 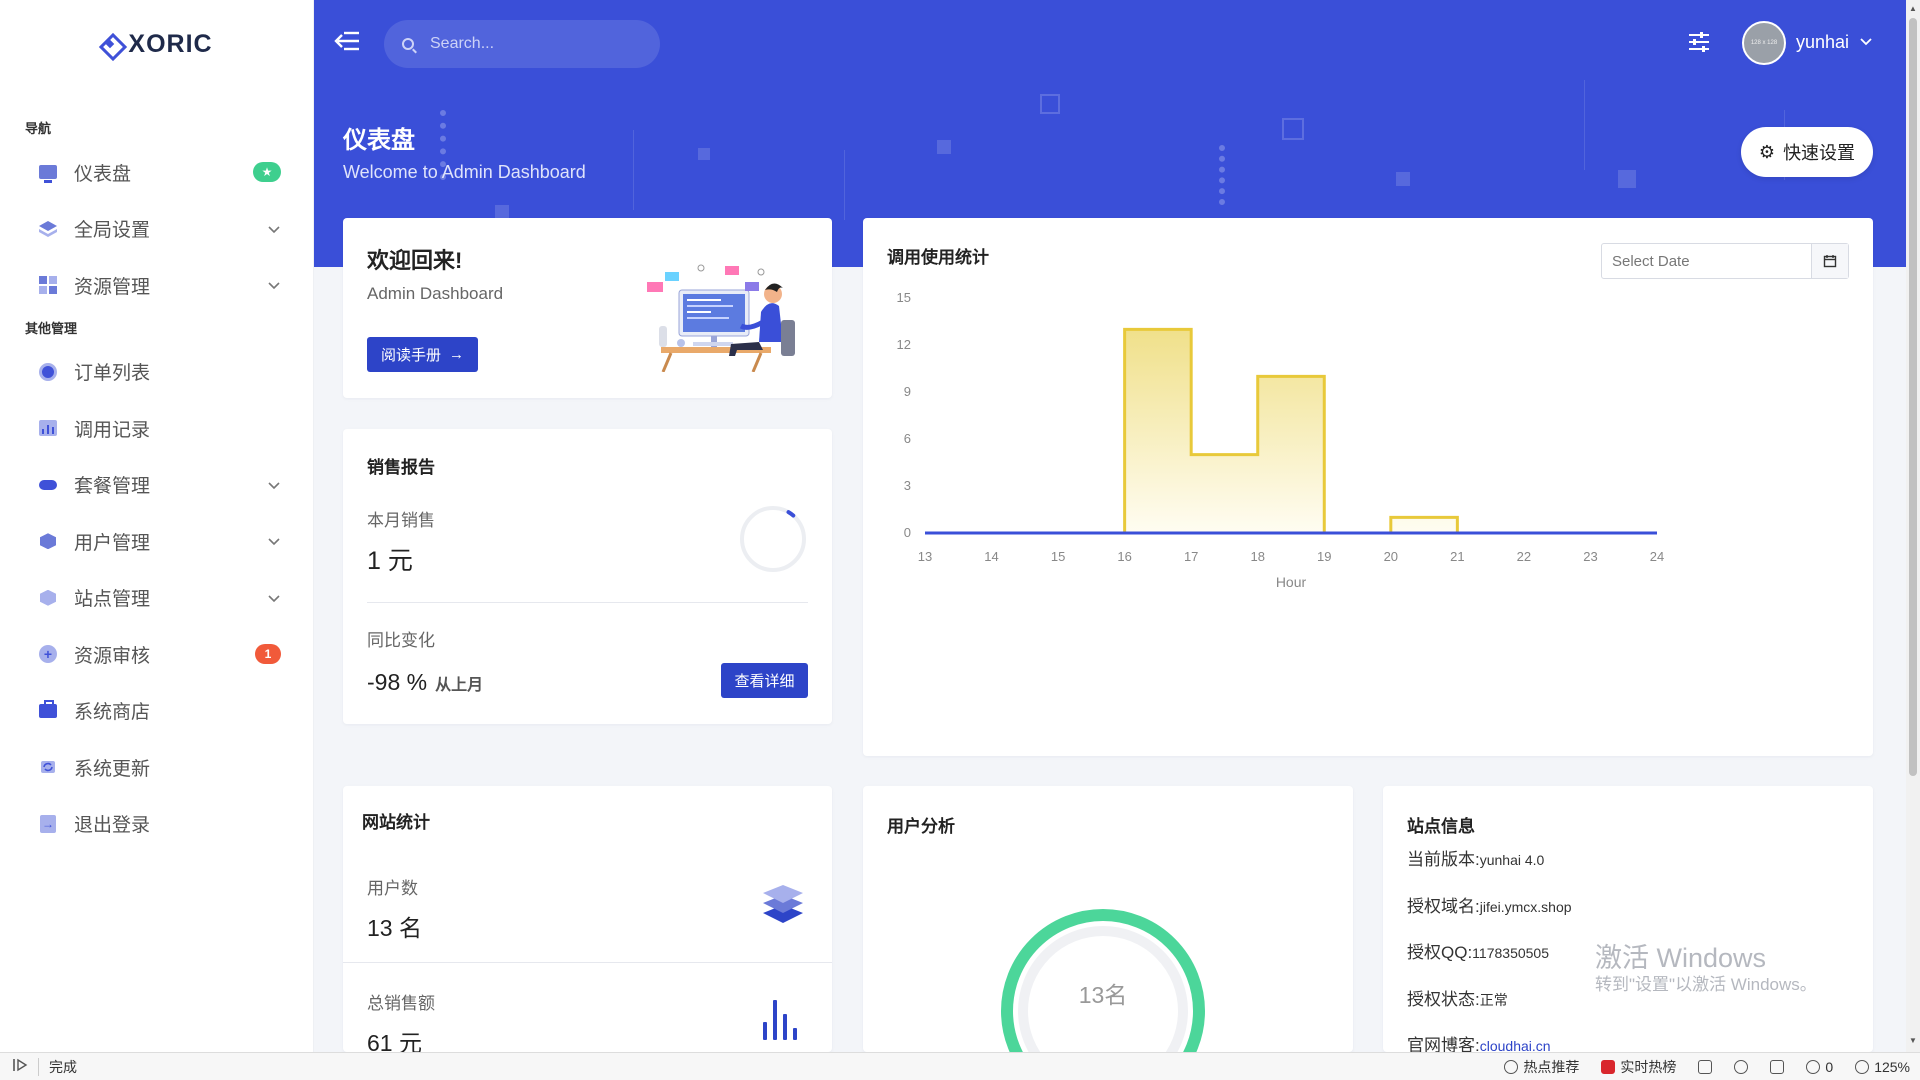 What do you see at coordinates (112, 374) in the screenshot?
I see `sidebar-item-label: 订单列表` at bounding box center [112, 374].